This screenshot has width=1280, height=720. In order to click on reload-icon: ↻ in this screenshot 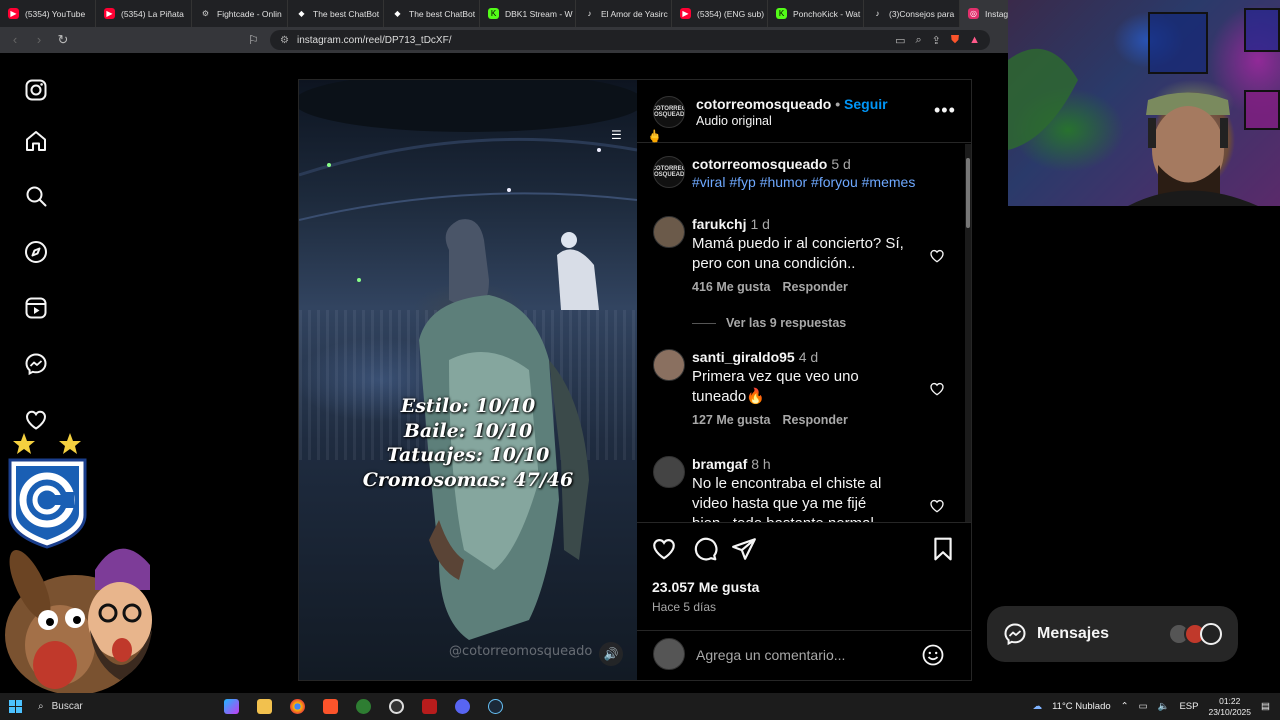, I will do `click(63, 40)`.